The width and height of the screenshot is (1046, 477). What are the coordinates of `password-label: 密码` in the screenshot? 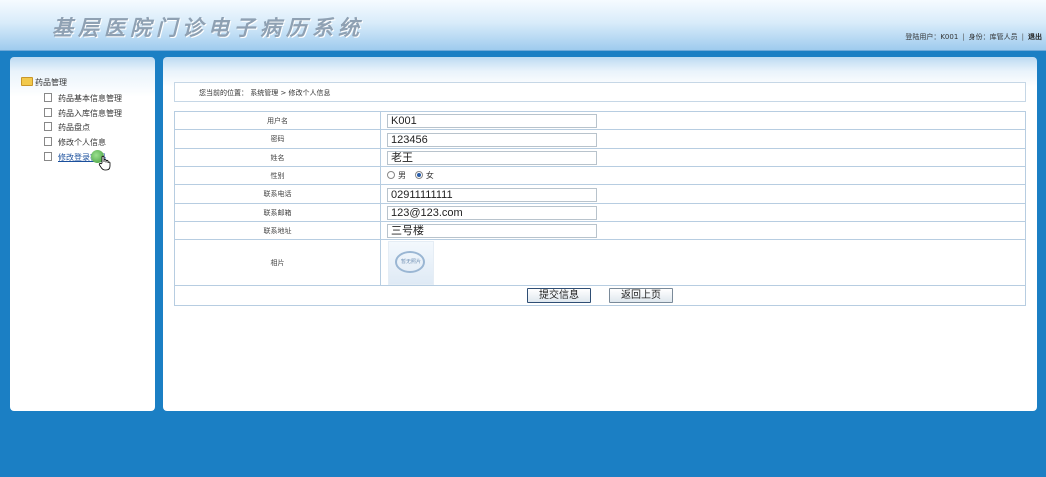 It's located at (277, 139).